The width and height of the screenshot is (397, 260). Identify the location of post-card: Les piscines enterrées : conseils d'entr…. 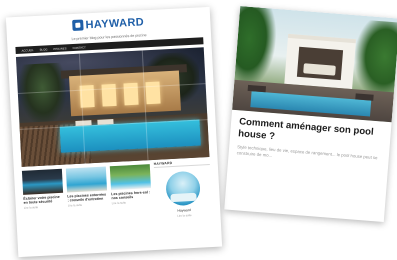
(87, 197).